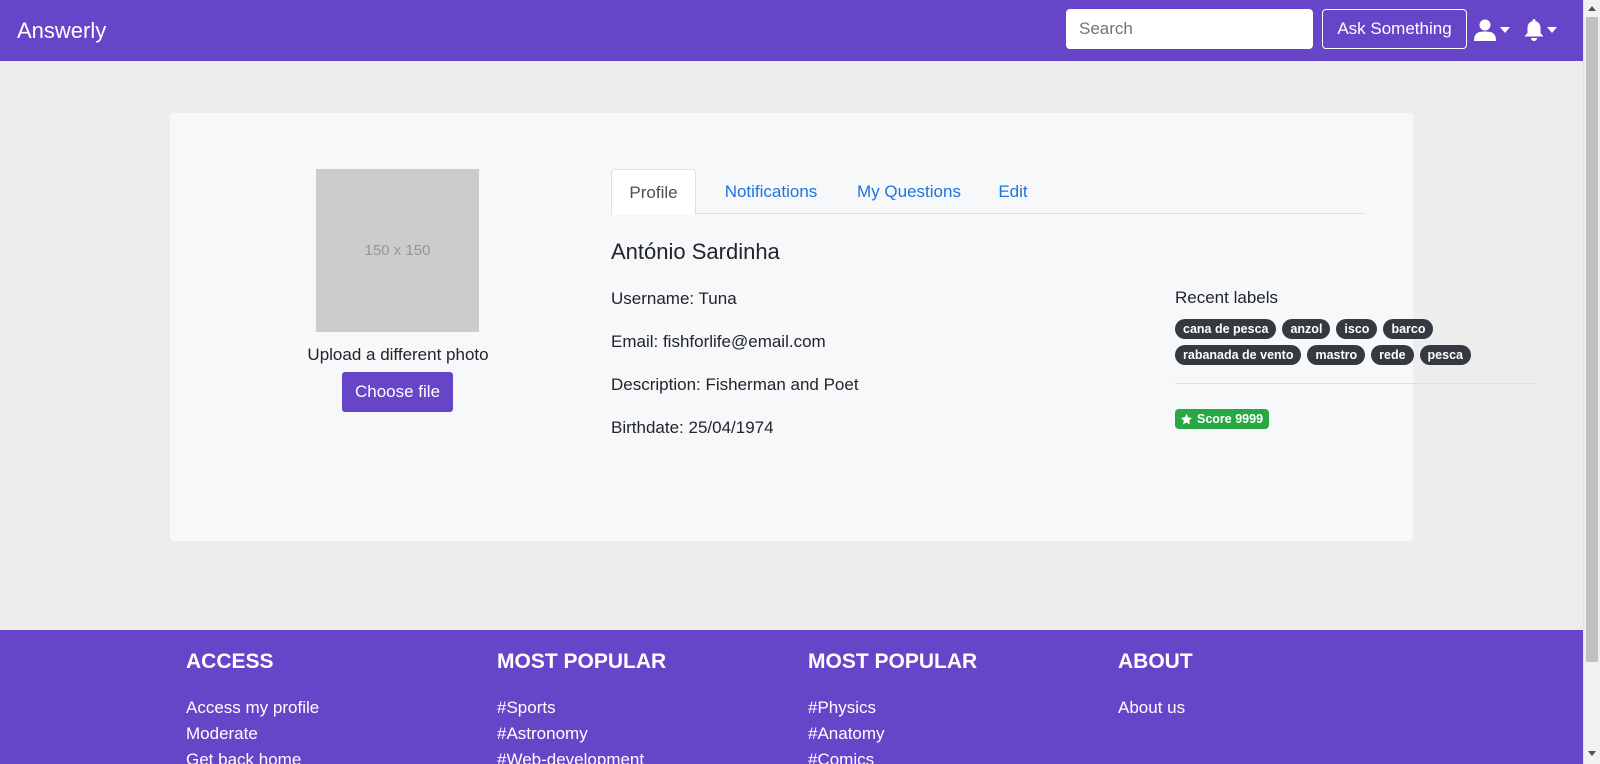 The width and height of the screenshot is (1600, 764). What do you see at coordinates (1227, 297) in the screenshot?
I see `recent-labels-title: Recent labels` at bounding box center [1227, 297].